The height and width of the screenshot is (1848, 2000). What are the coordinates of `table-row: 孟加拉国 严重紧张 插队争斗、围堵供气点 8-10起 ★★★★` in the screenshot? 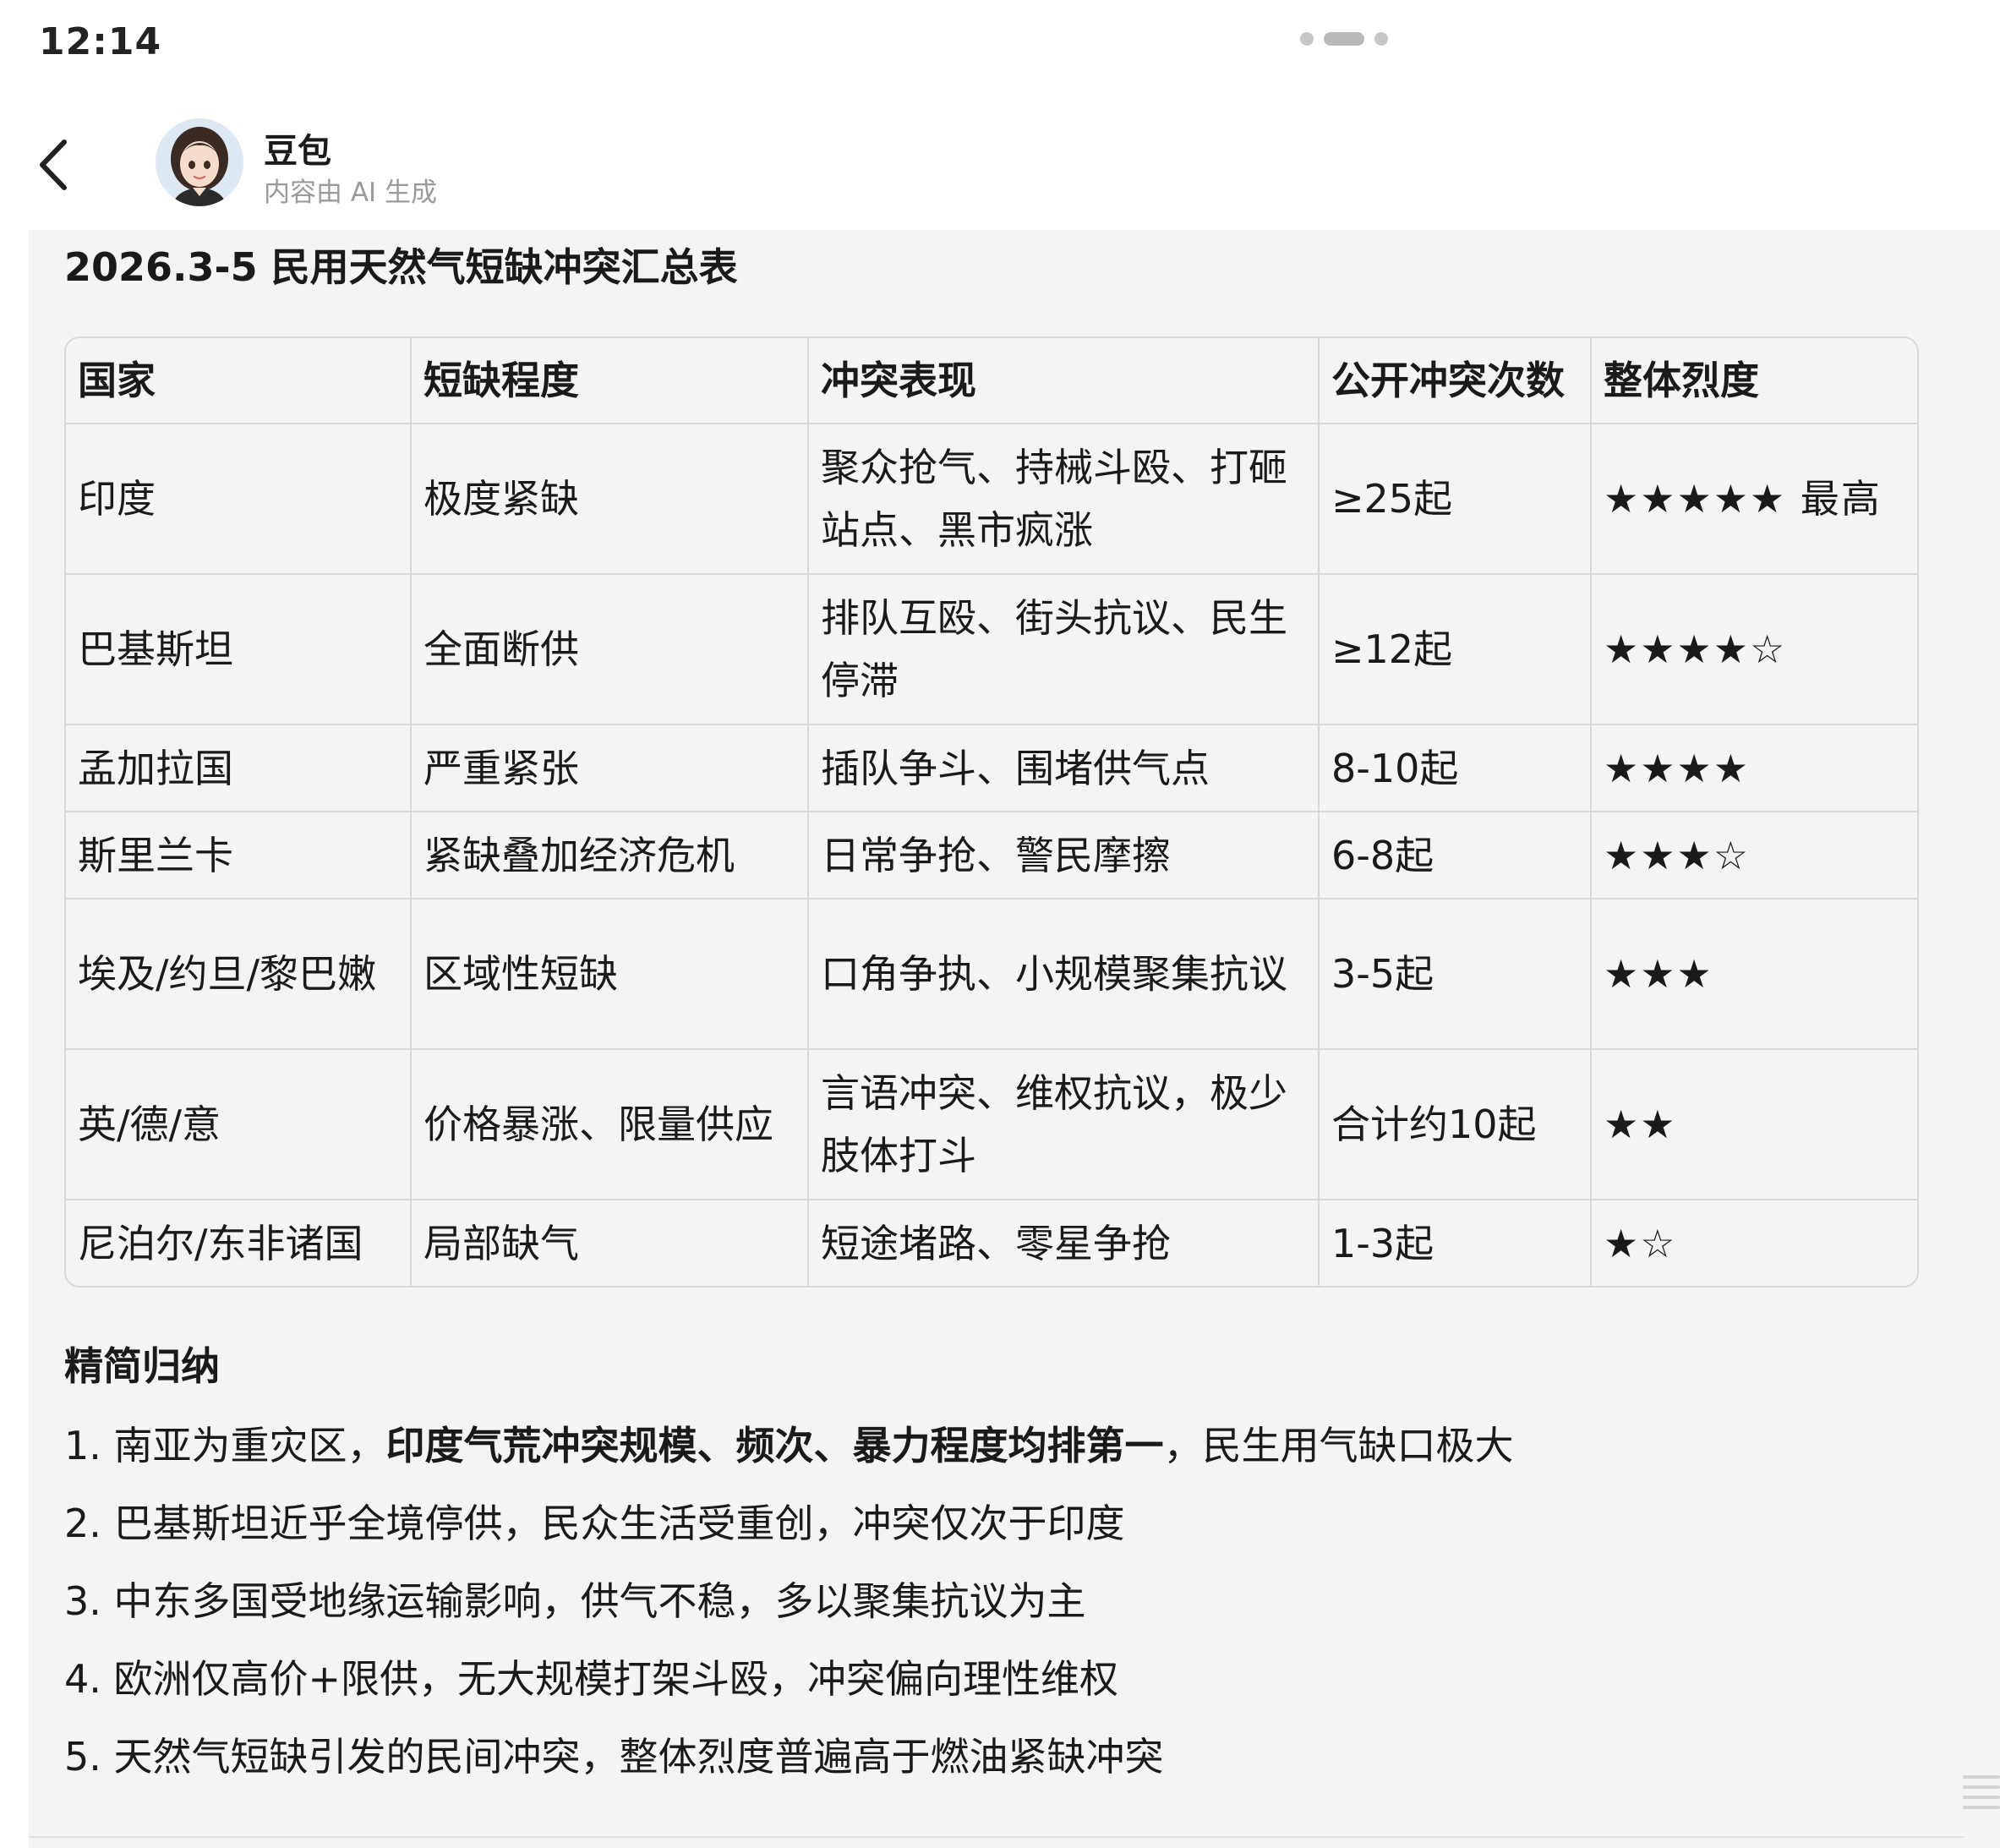 It's located at (991, 768).